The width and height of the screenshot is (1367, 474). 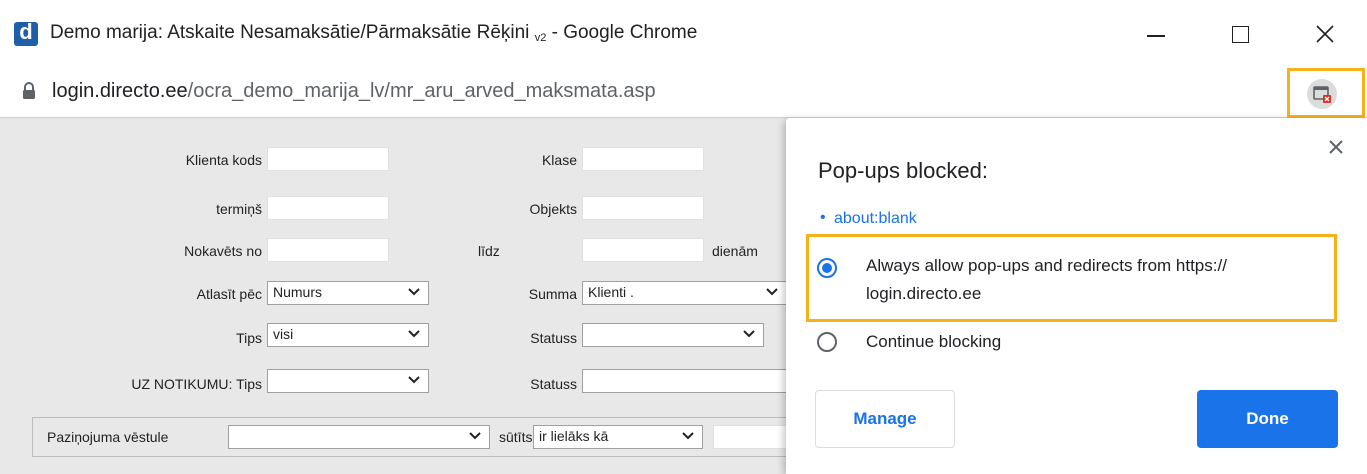 What do you see at coordinates (298, 292) in the screenshot?
I see `atlasit-pec-value: Numurs` at bounding box center [298, 292].